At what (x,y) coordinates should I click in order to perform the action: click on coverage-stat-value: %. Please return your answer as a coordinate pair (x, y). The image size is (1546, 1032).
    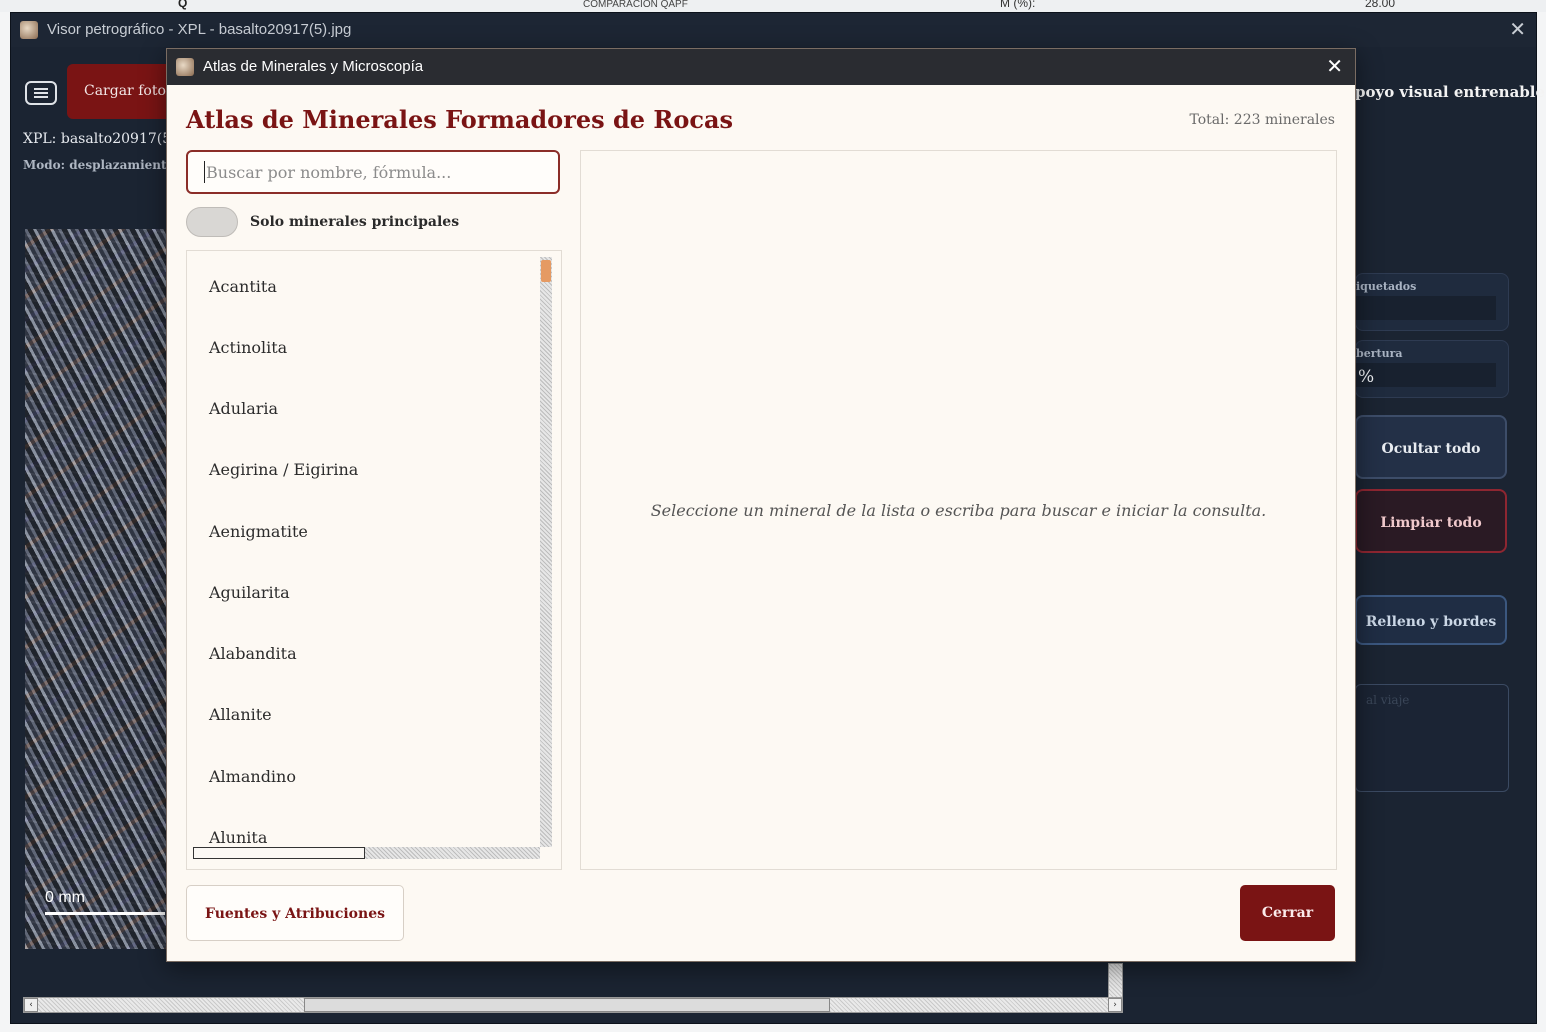
    Looking at the image, I should click on (1366, 377).